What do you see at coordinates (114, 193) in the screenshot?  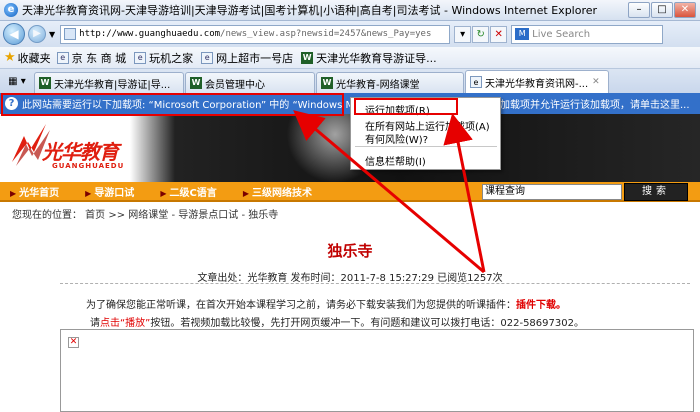 I see `nav-label: 导游口试` at bounding box center [114, 193].